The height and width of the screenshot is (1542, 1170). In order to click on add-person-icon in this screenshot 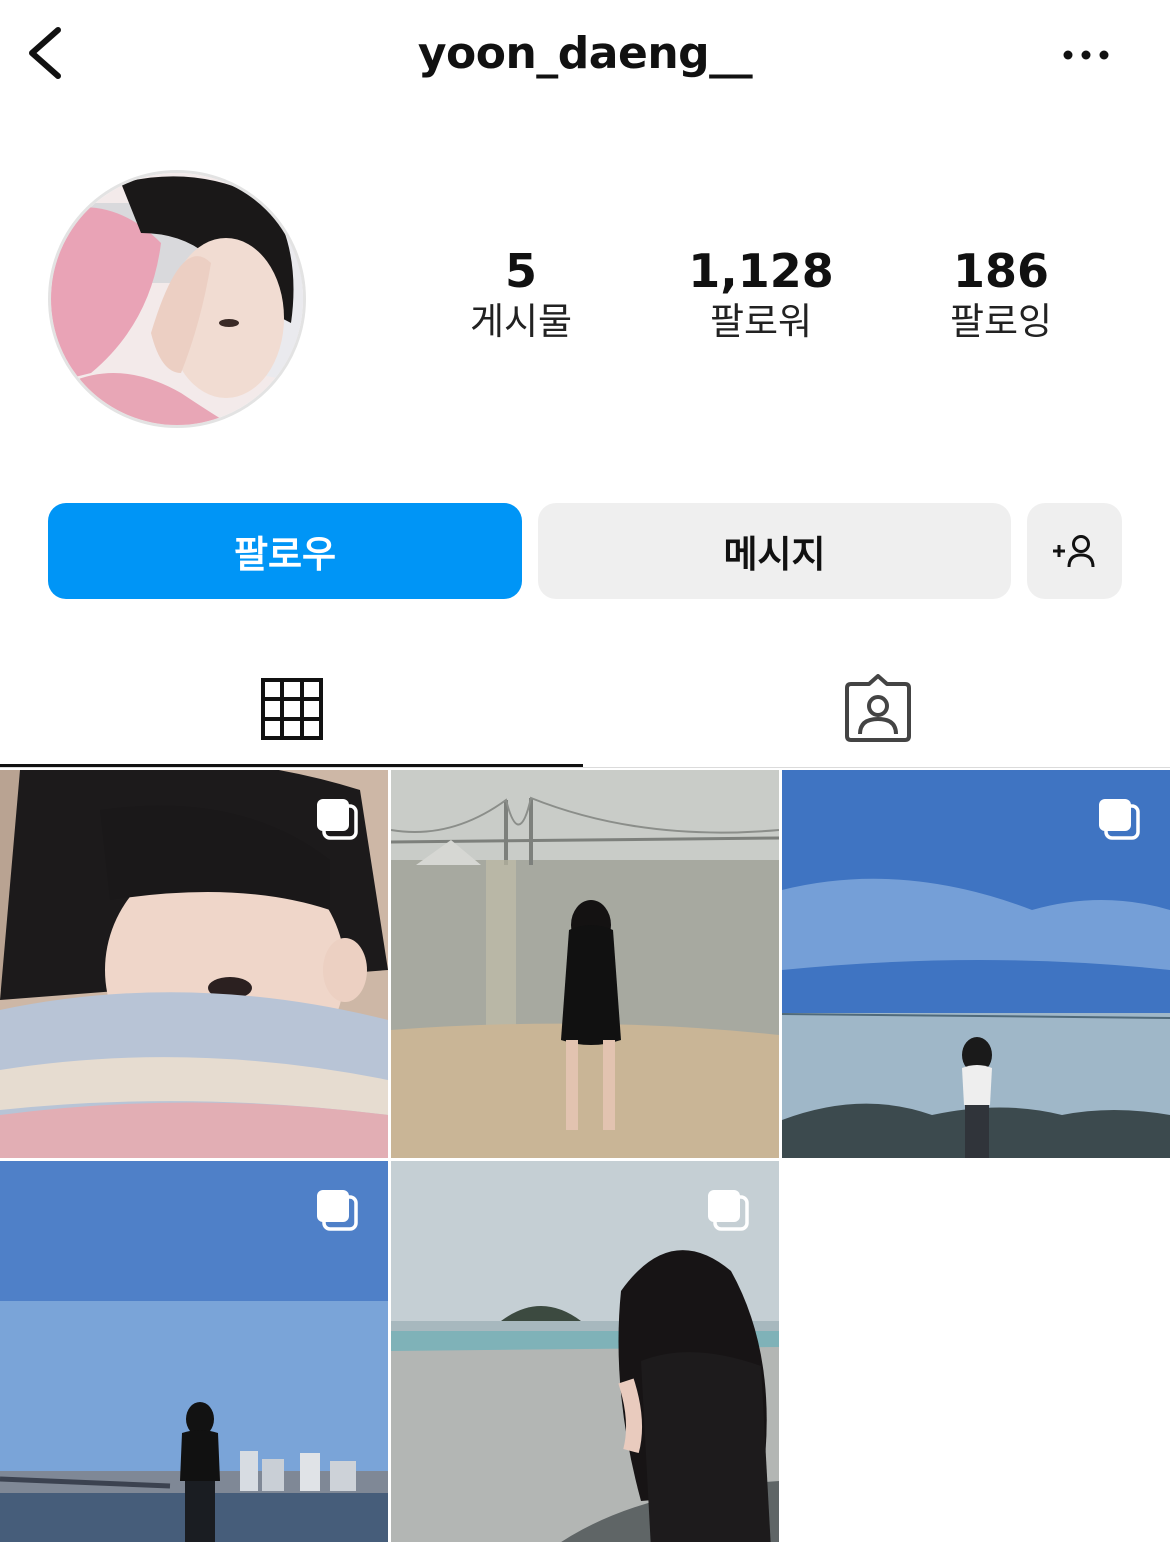, I will do `click(1073, 551)`.